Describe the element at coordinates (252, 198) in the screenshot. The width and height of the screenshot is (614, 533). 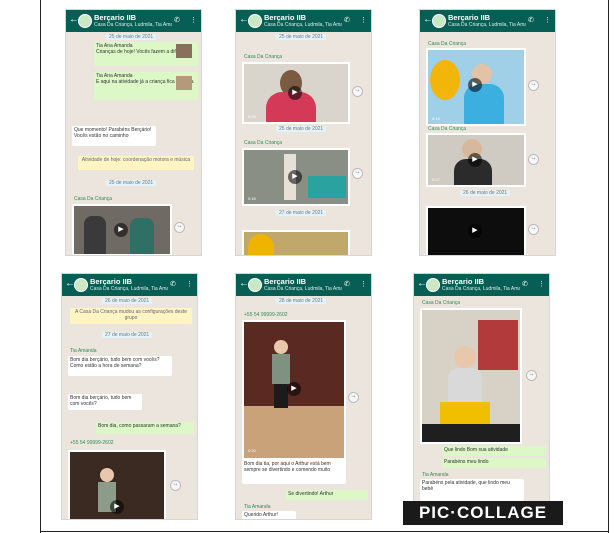
I see `video-duration: 0:18` at that location.